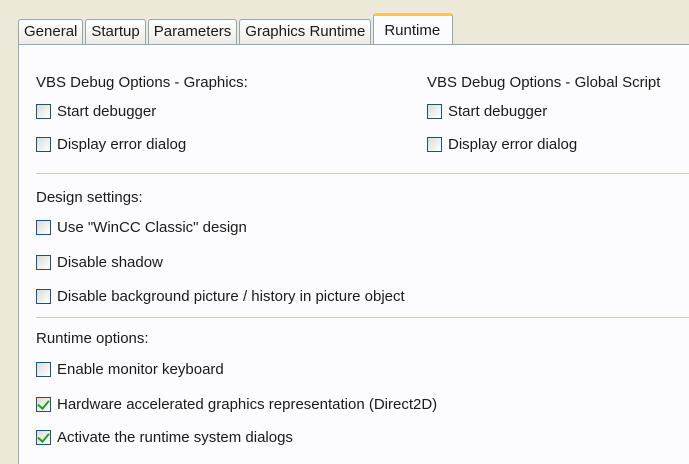 This screenshot has height=464, width=689. I want to click on disable-background-picture-checkbox, so click(43, 296).